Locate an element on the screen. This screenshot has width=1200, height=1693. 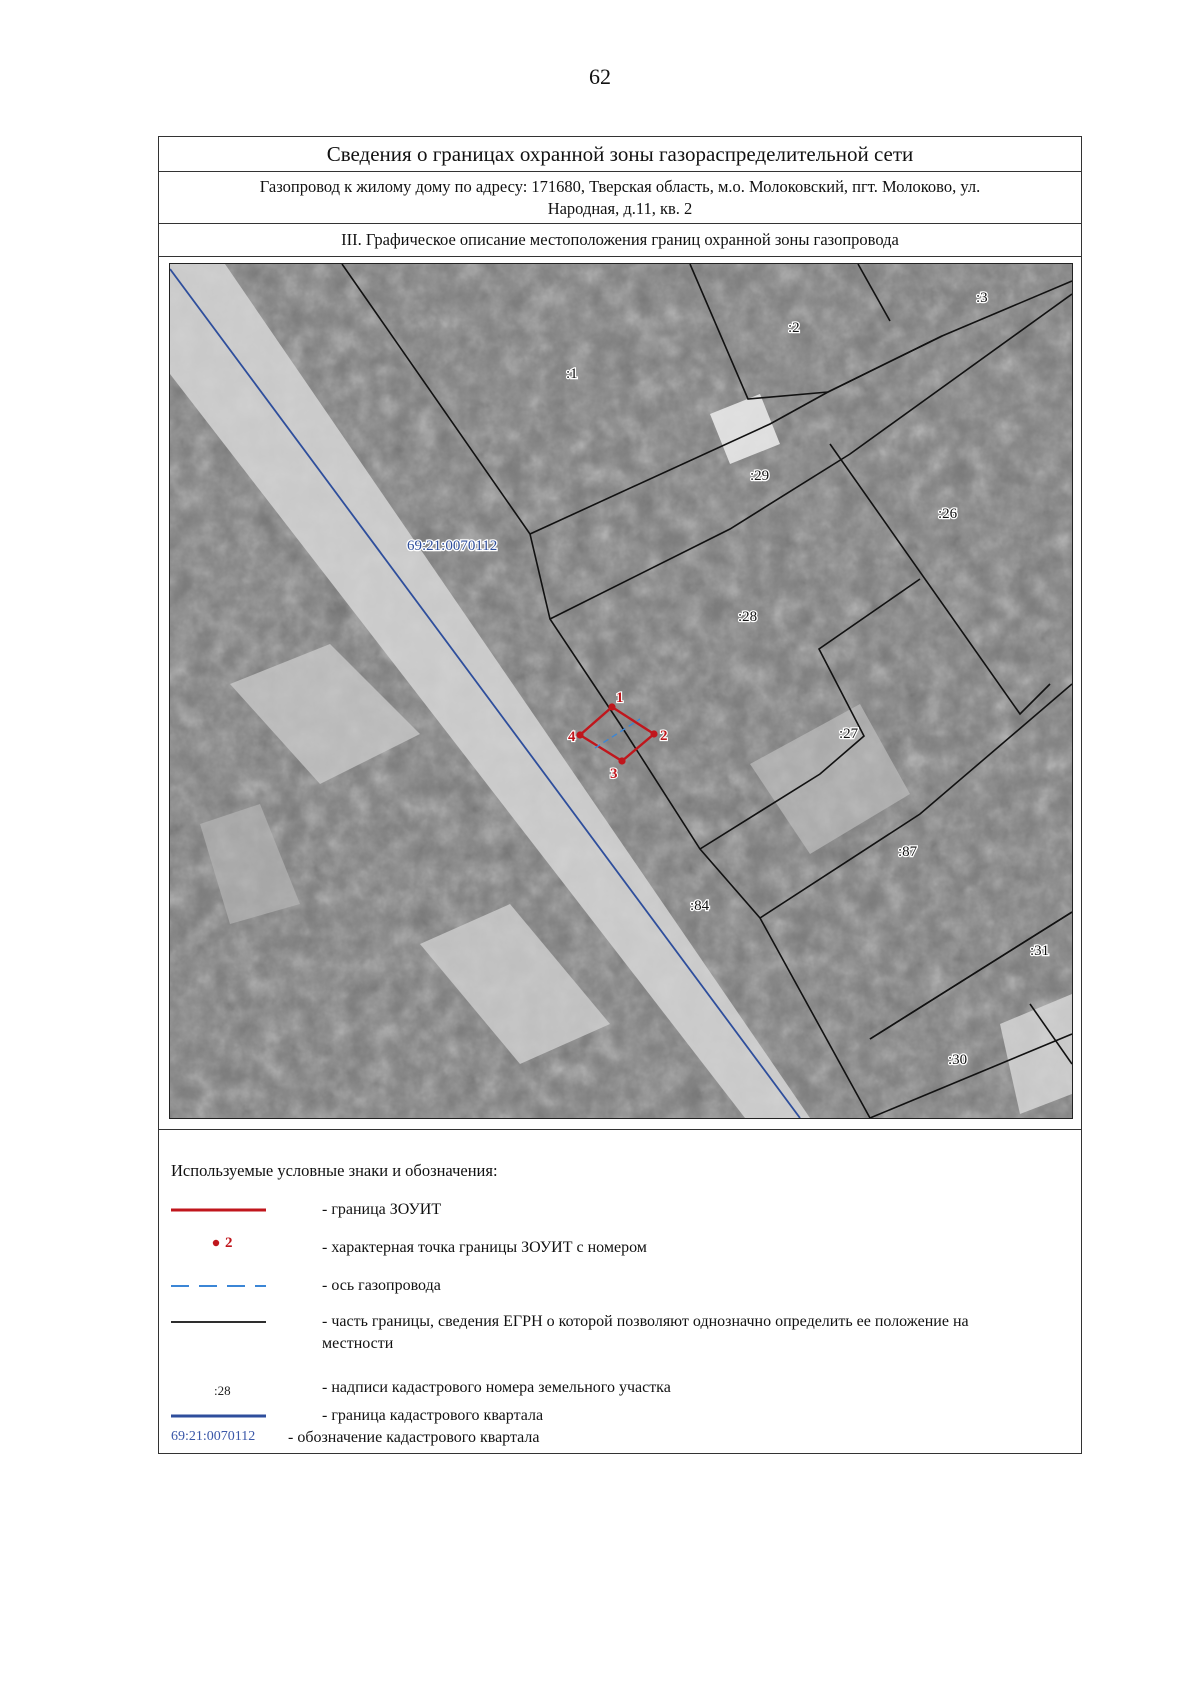
parcel-label: :27 is located at coordinates (849, 734).